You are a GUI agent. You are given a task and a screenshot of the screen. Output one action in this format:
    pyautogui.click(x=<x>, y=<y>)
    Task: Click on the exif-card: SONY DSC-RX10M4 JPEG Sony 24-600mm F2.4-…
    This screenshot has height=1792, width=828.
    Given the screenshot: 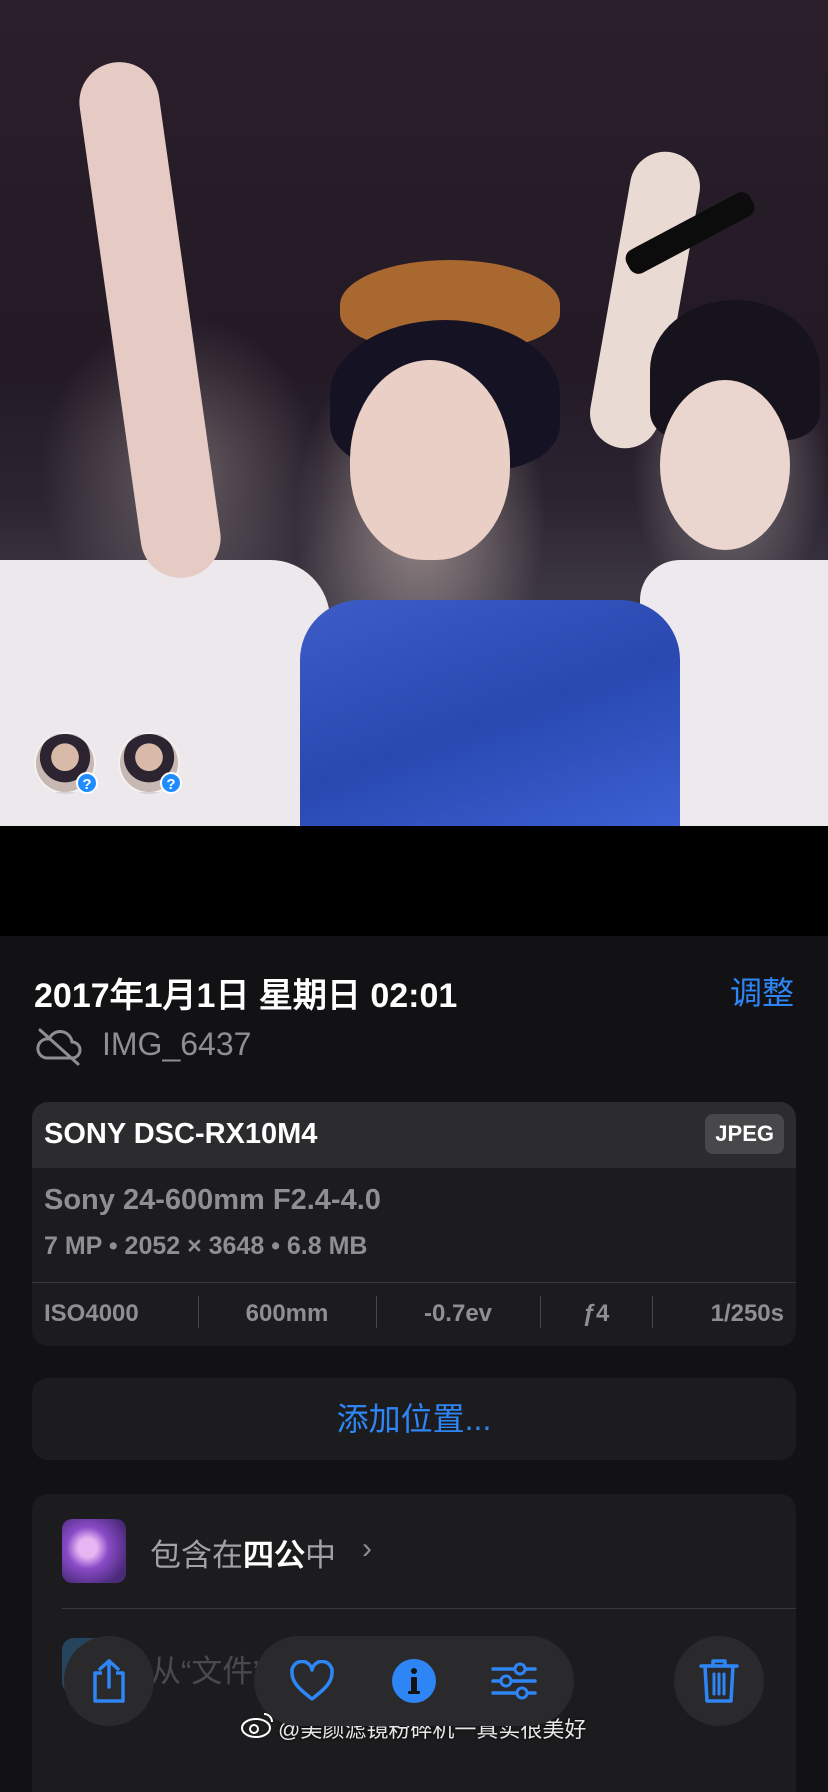 What is the action you would take?
    pyautogui.click(x=414, y=1224)
    